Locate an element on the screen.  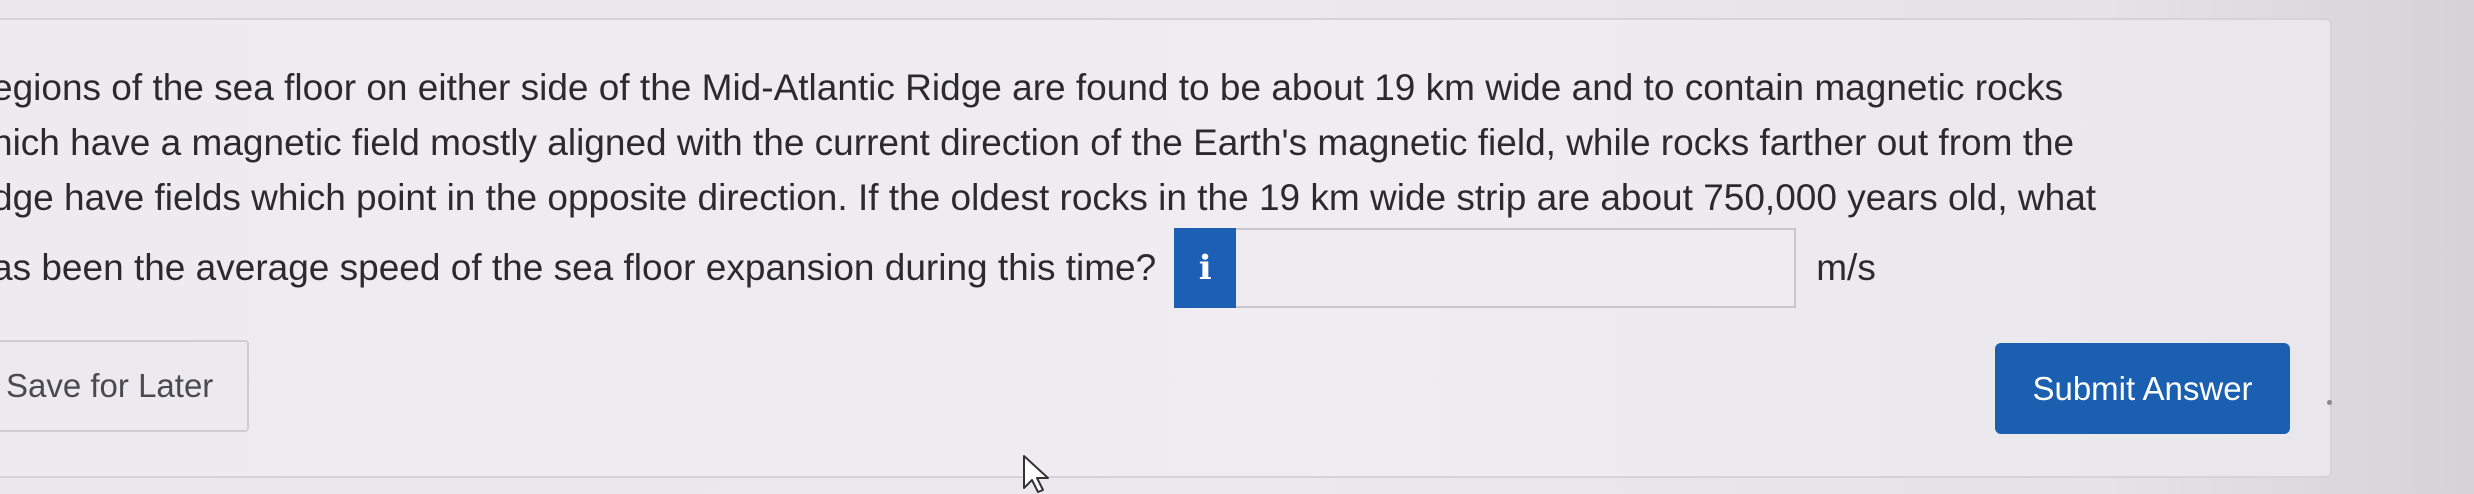
decorative-dot is located at coordinates (2329, 402).